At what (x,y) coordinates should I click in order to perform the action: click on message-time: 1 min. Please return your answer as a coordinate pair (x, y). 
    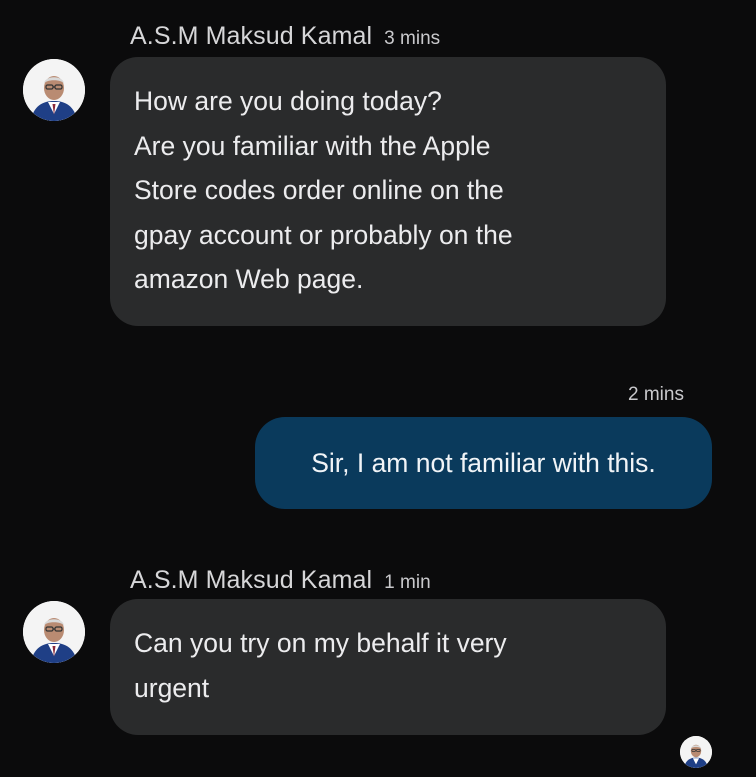
    Looking at the image, I should click on (407, 582).